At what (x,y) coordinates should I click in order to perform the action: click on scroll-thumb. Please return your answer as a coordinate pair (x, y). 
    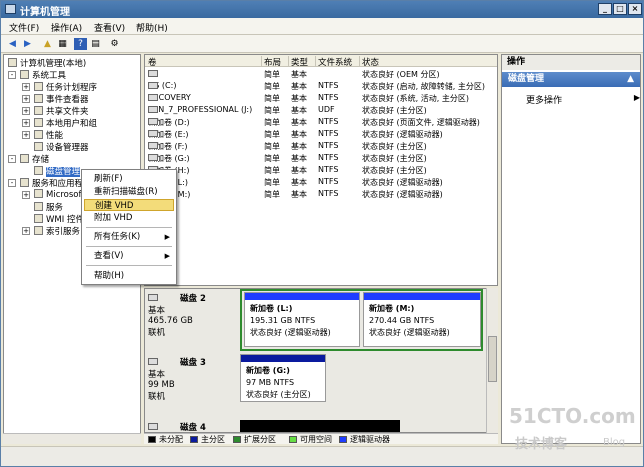
    Looking at the image, I should click on (492, 359).